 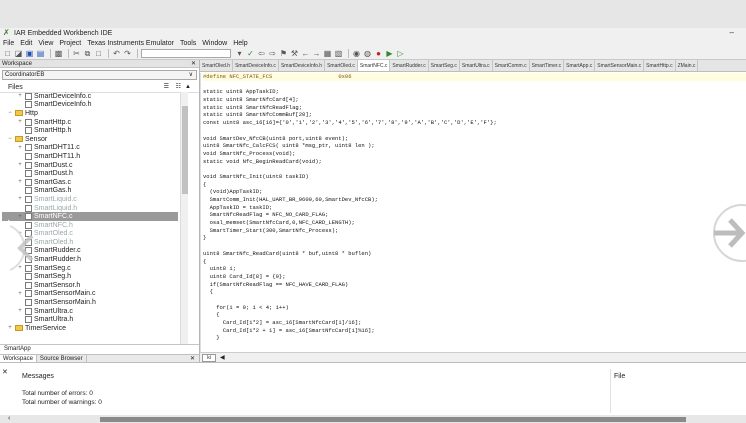 What do you see at coordinates (26, 43) in the screenshot?
I see `menu-edit: Edit` at bounding box center [26, 43].